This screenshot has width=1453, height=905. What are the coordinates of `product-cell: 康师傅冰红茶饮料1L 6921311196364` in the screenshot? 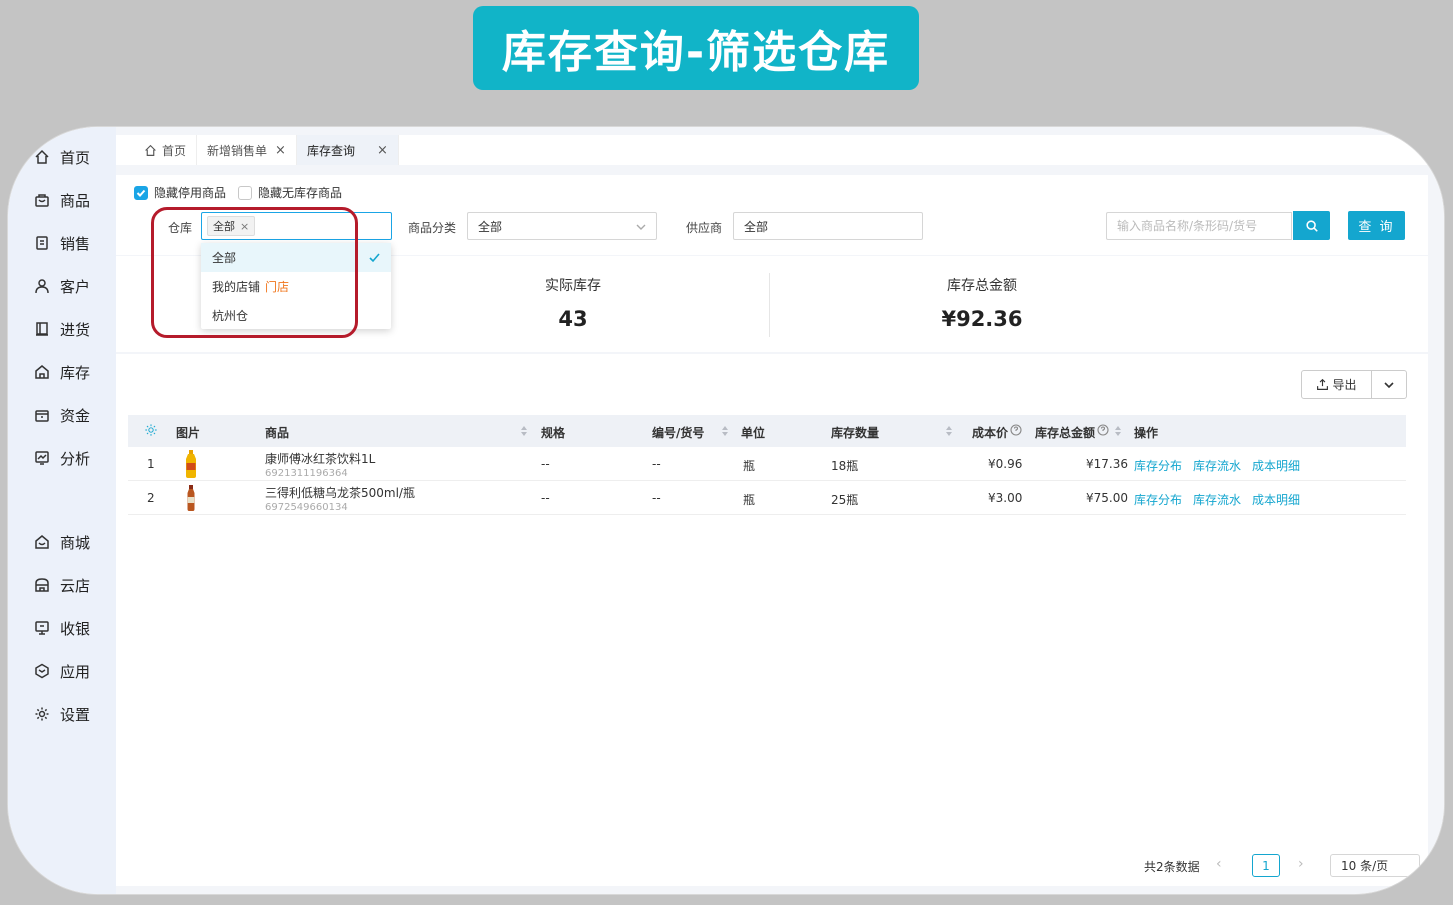 It's located at (320, 464).